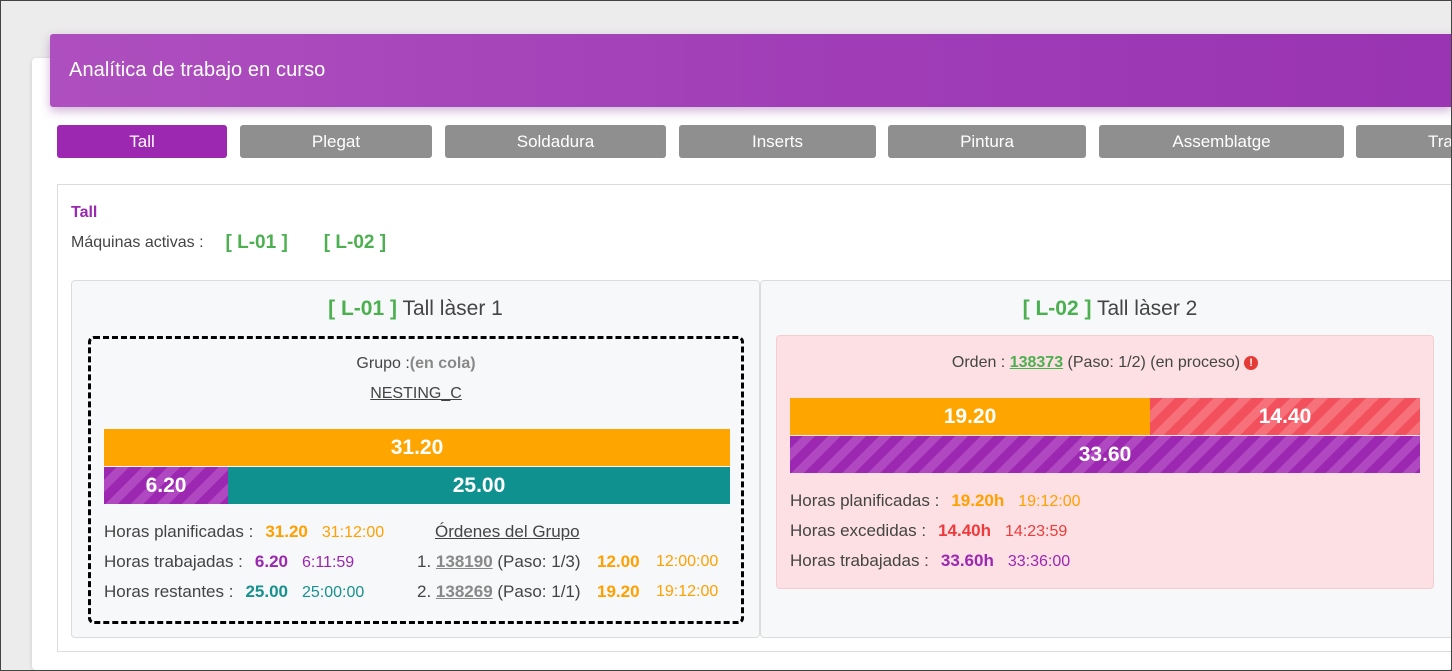 The height and width of the screenshot is (671, 1452). I want to click on stat-exceeded: Horas excedidas : 14.40h 14:23:59, so click(928, 531).